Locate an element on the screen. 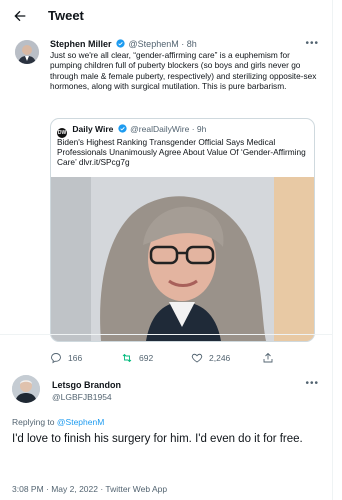  reply-timestamp: 3:08 PM · May 2, 2022 · Twitter Web App is located at coordinates (89, 489).